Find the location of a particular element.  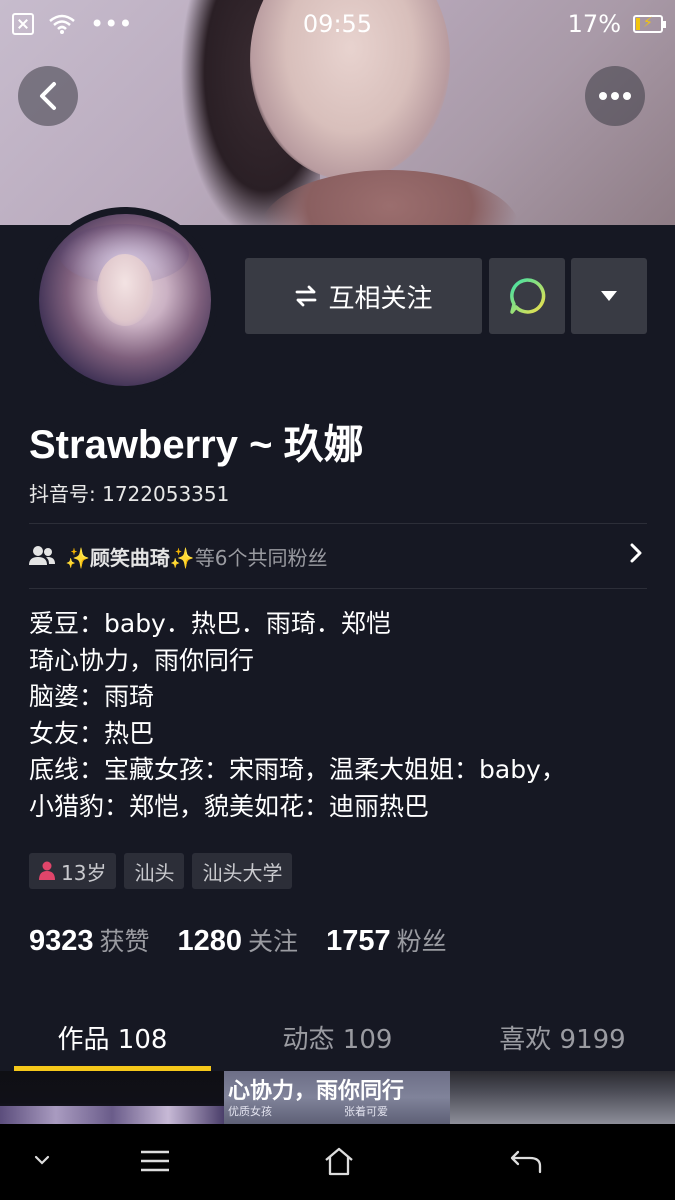

profile-tags: 13岁 汕头 汕头大学 is located at coordinates (161, 871).